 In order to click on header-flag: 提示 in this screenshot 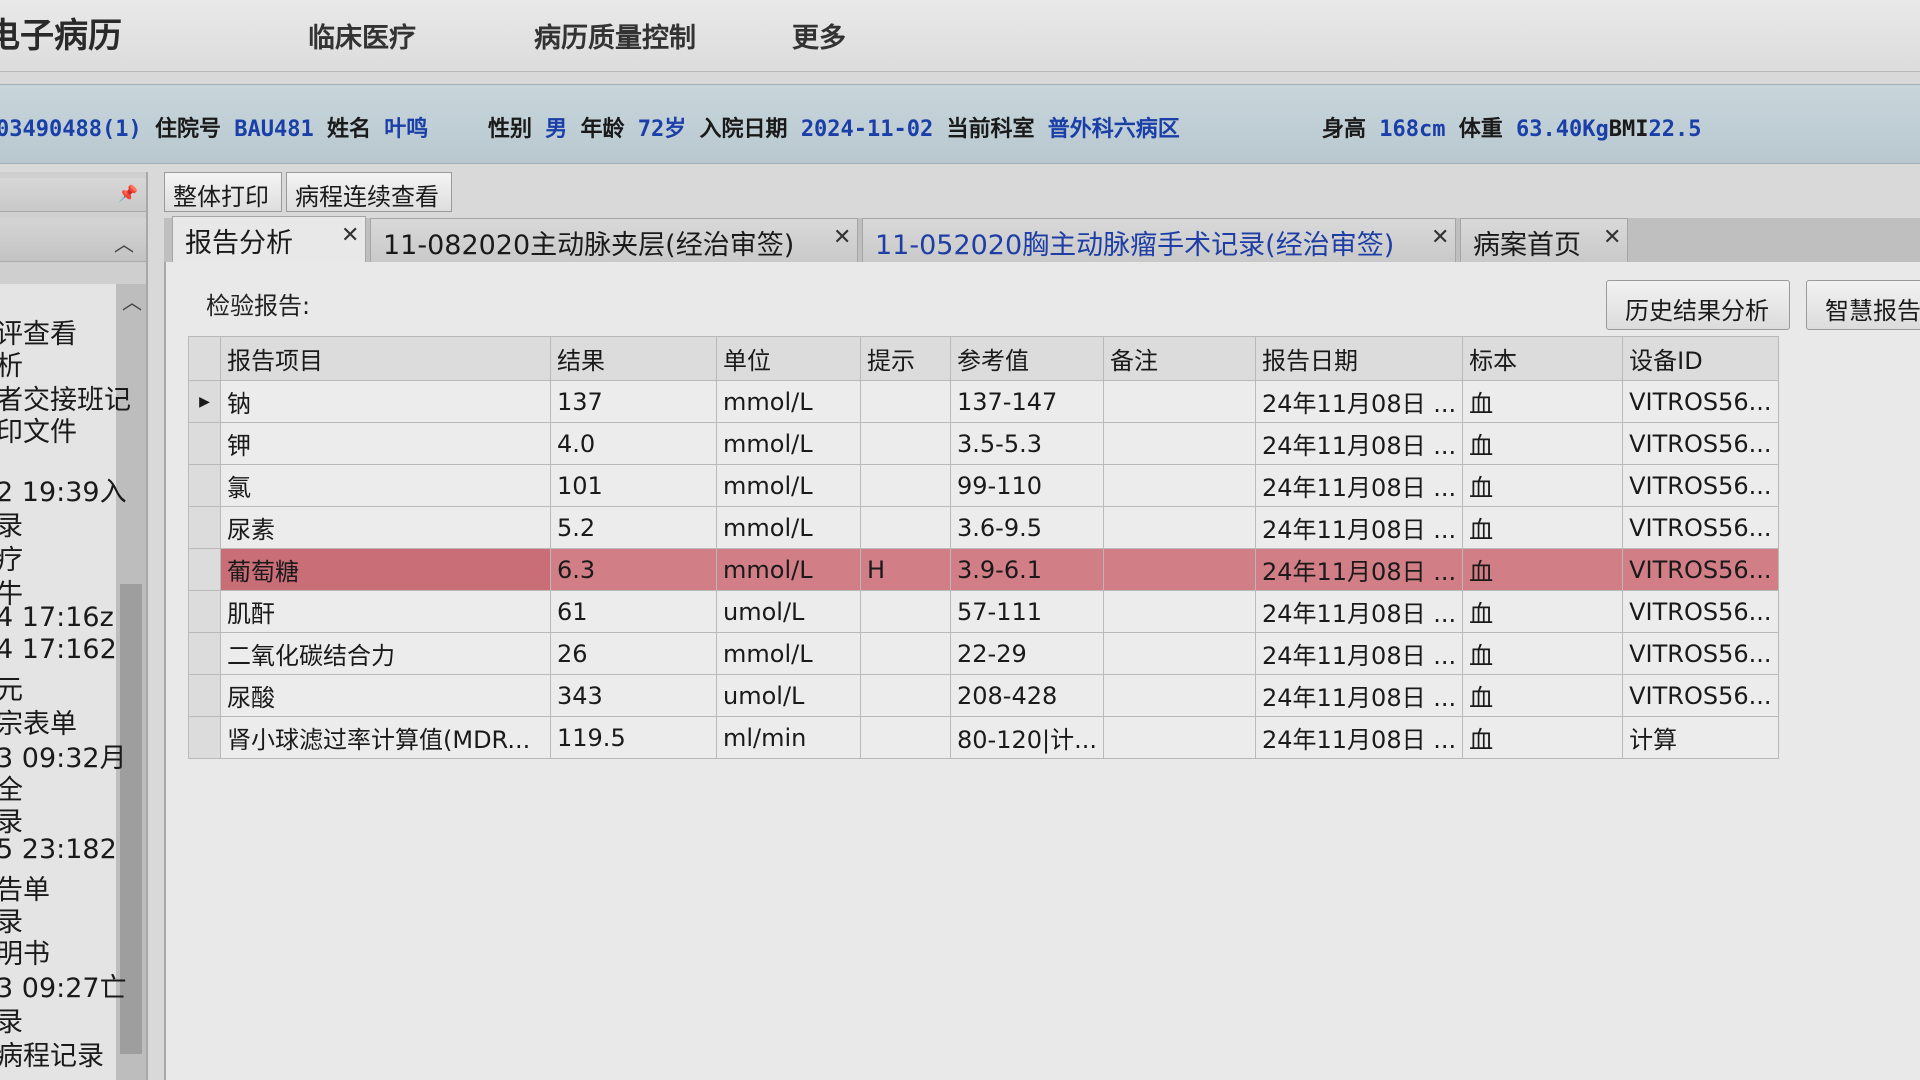, I will do `click(905, 358)`.